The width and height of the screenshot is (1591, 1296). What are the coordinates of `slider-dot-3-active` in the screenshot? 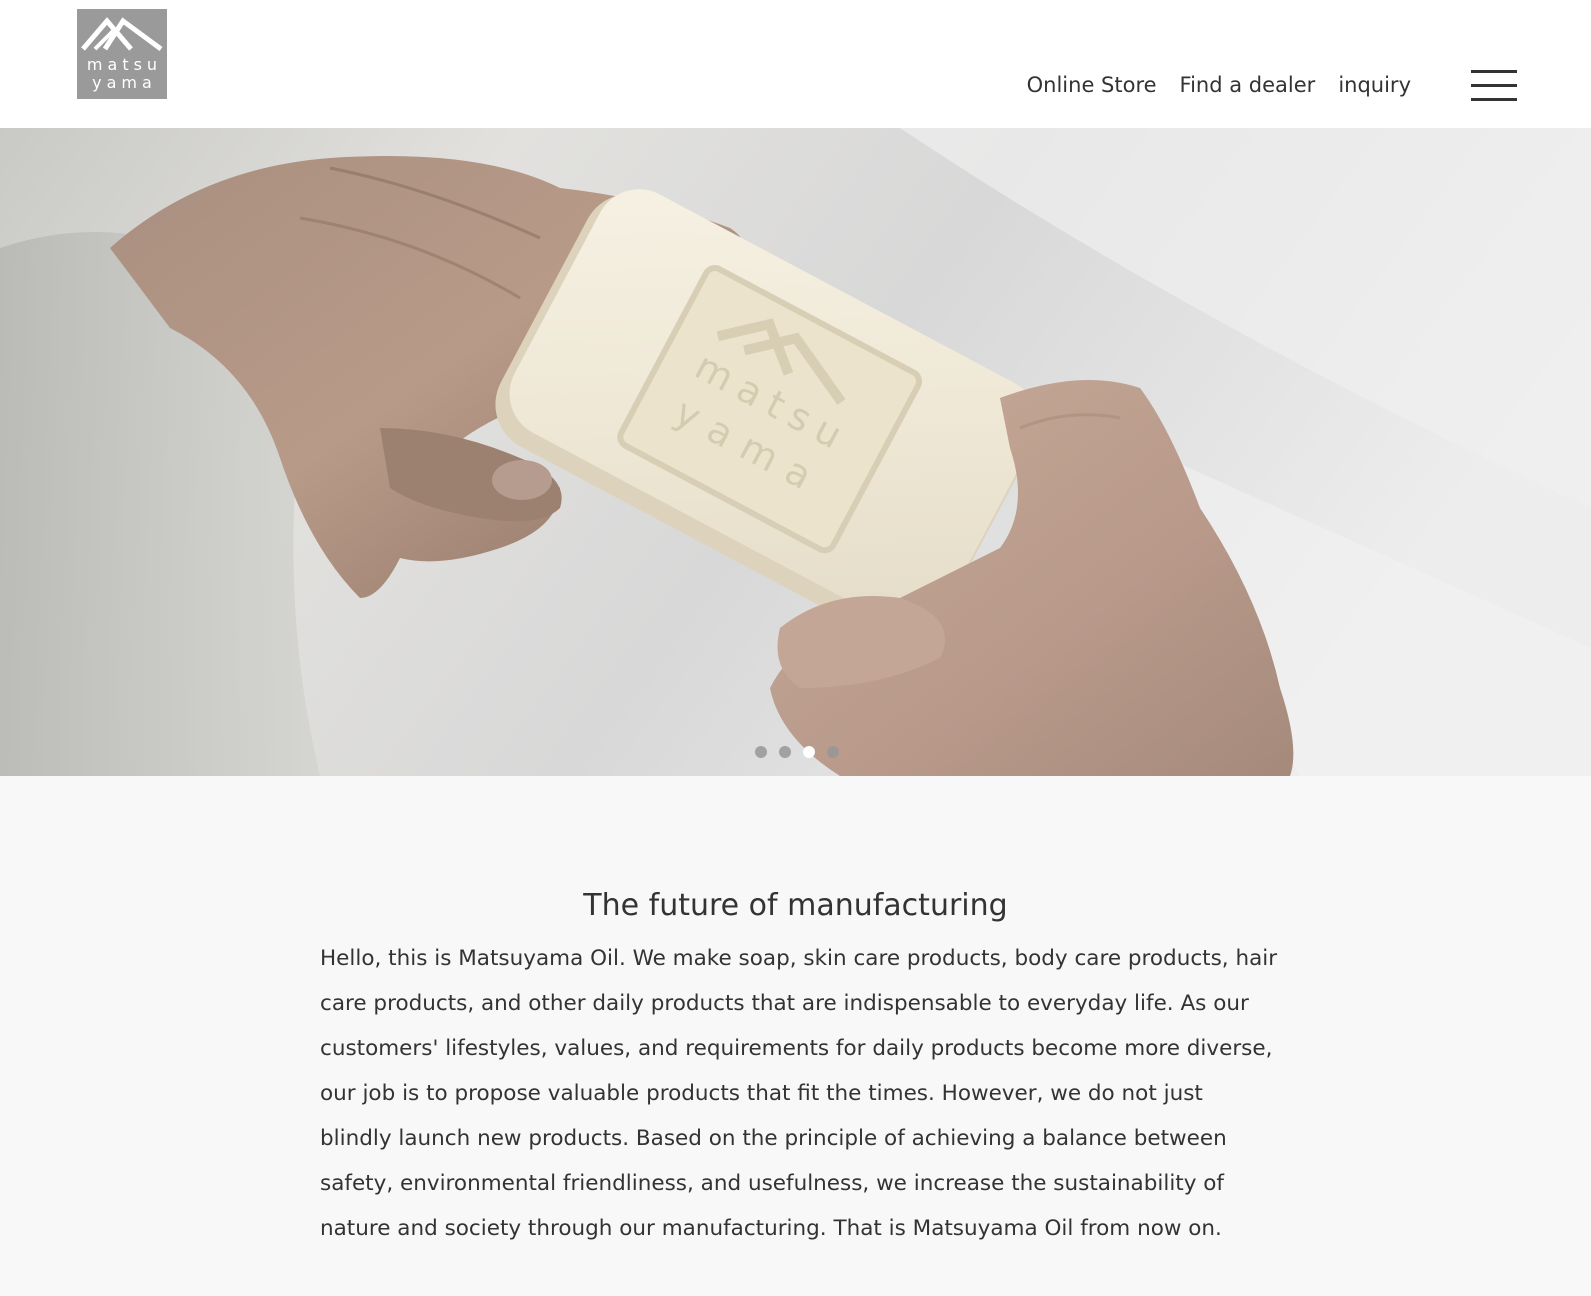 It's located at (809, 752).